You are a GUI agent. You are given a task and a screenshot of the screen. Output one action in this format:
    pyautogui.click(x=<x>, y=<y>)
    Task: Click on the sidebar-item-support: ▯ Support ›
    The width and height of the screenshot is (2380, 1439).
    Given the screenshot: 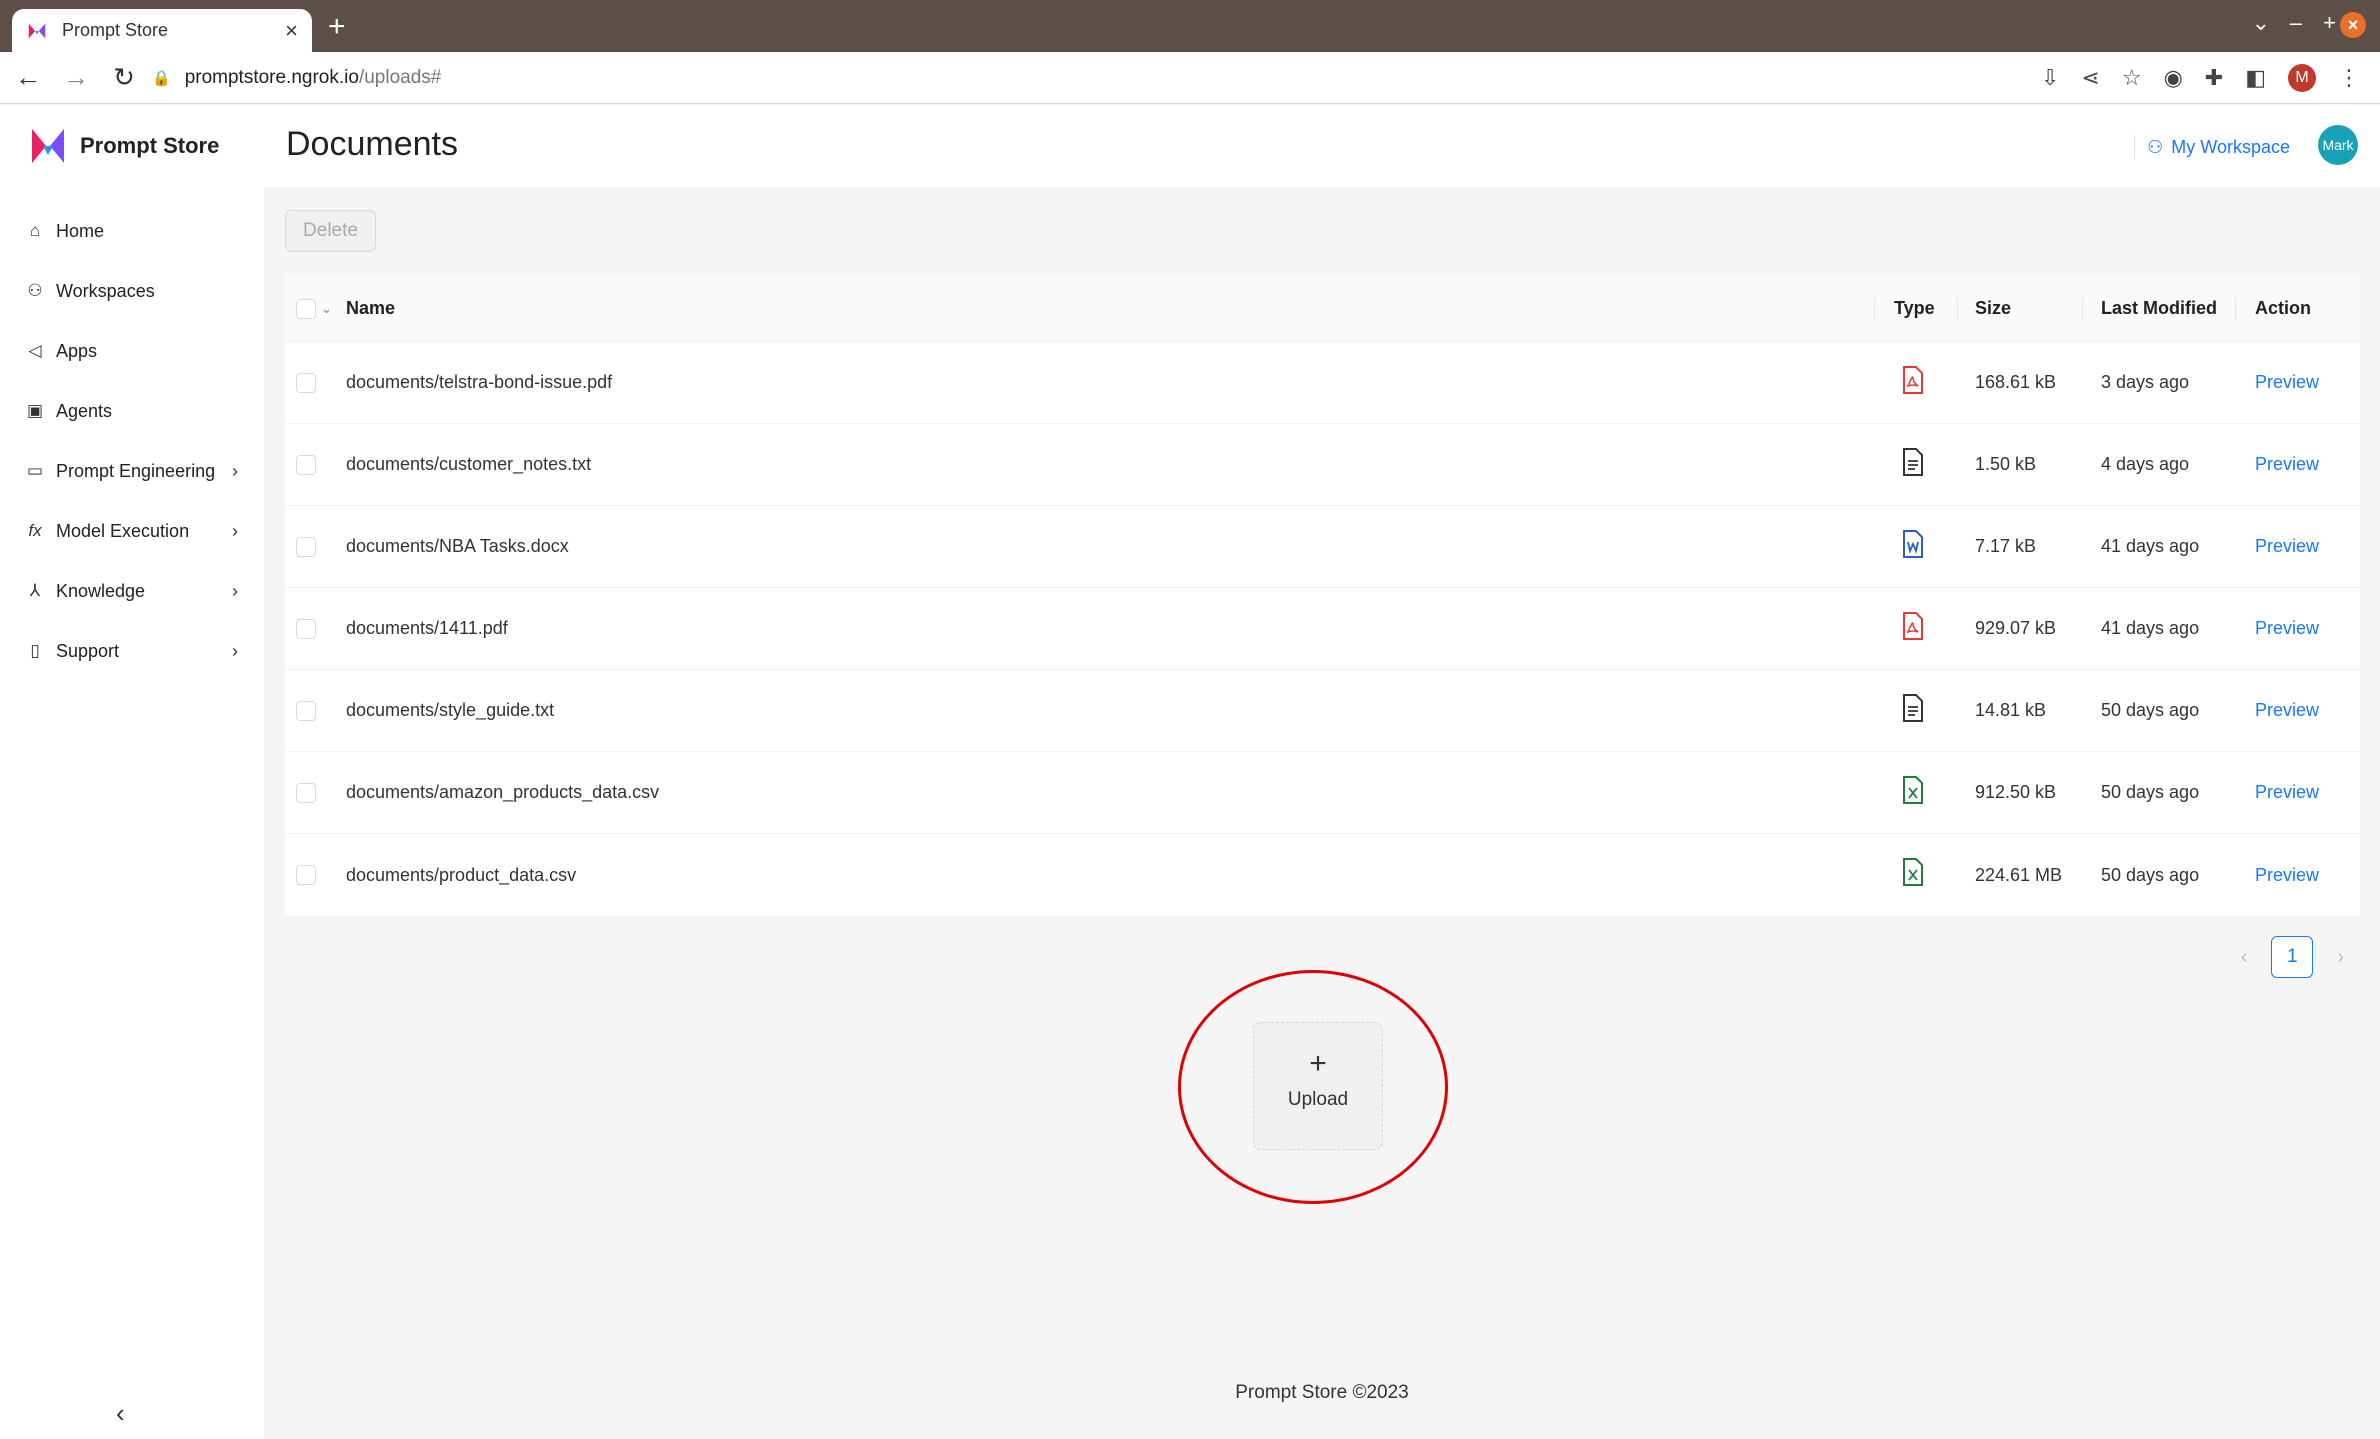 What is the action you would take?
    pyautogui.click(x=132, y=651)
    